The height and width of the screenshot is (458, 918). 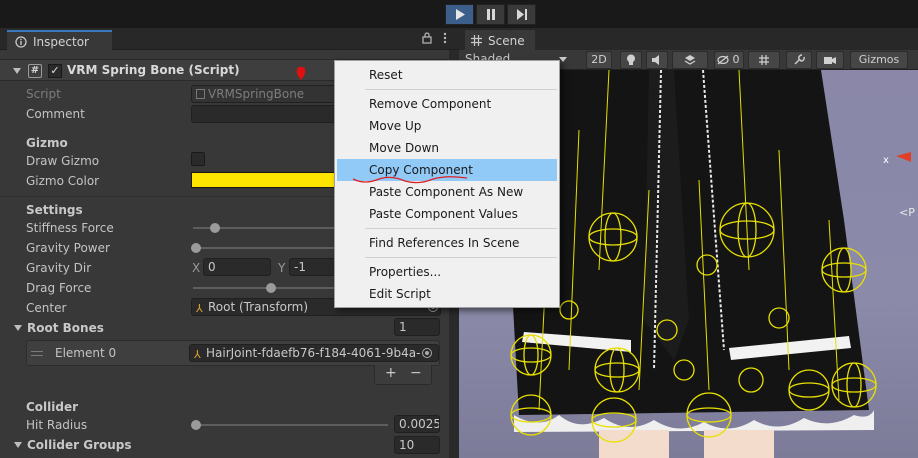 I want to click on lightbulb-icon, so click(x=631, y=59).